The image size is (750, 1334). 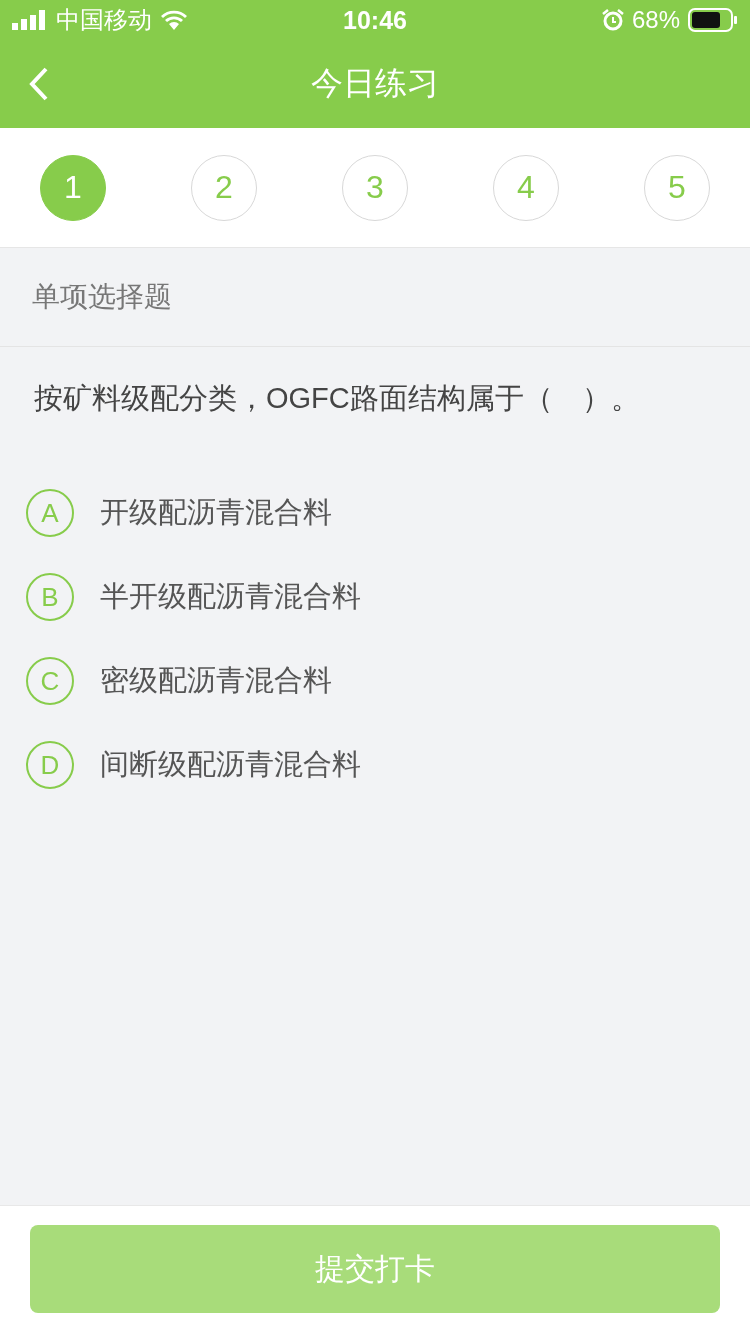 I want to click on option-letter: B, so click(x=50, y=597).